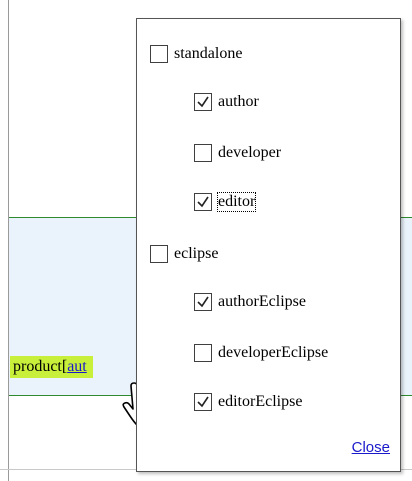 This screenshot has height=481, width=412. I want to click on option-label-focused: editor, so click(236, 202).